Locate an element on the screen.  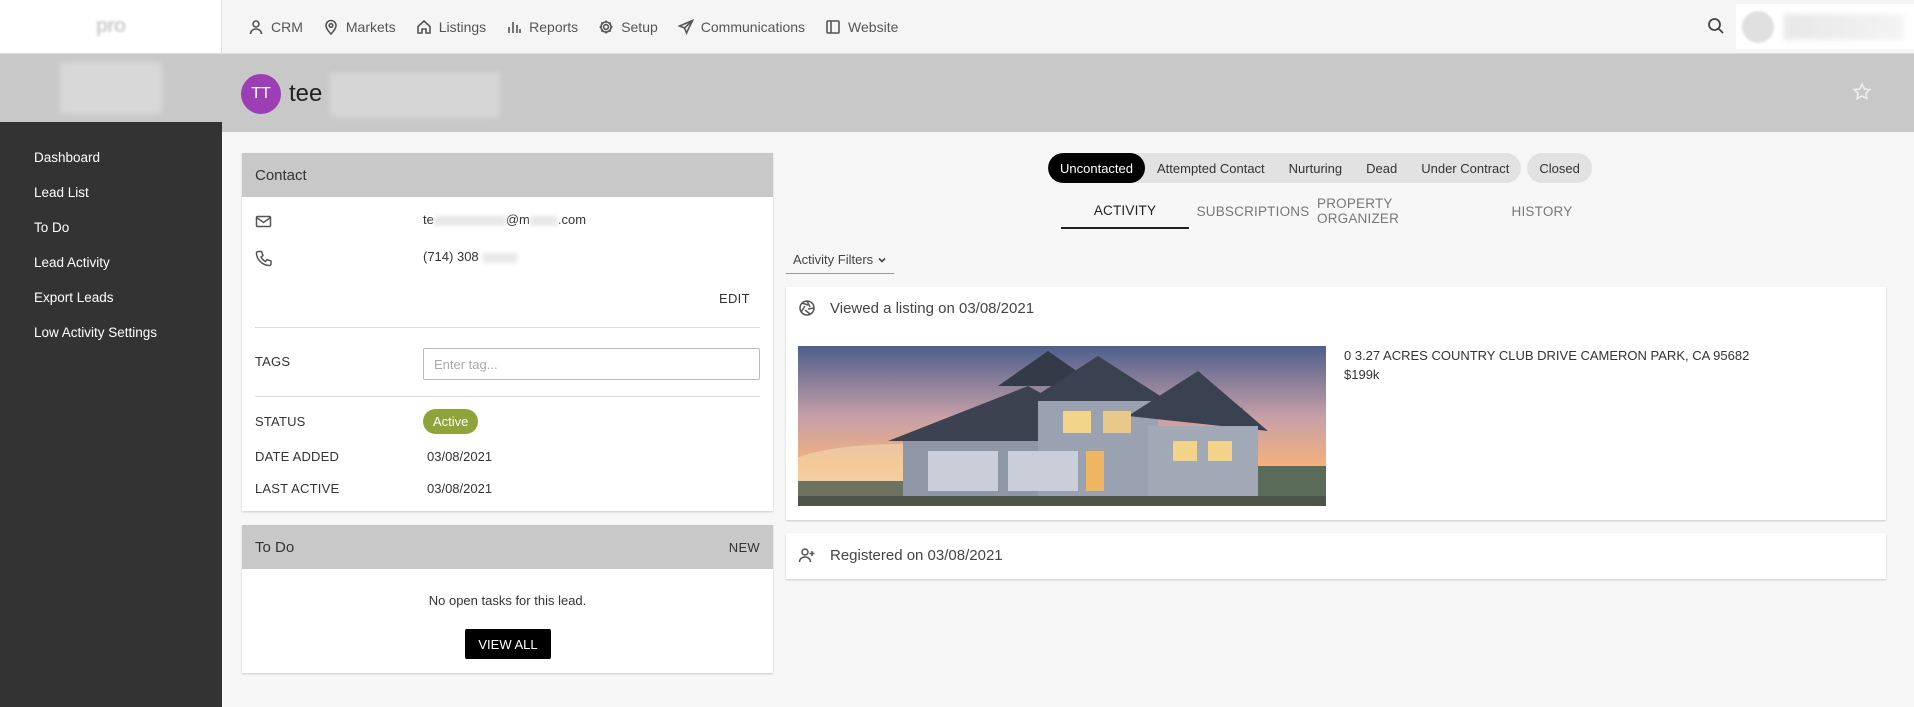
sidebar-item-to-do: To Do is located at coordinates (111, 227).